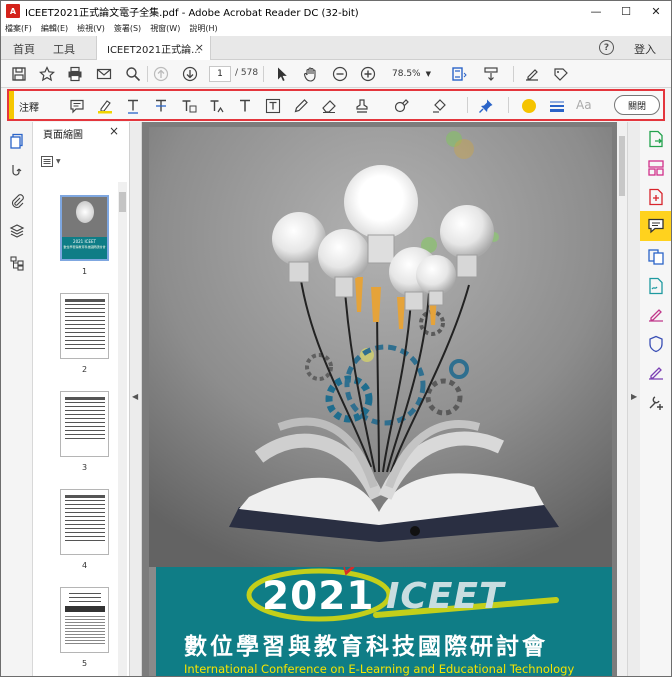  What do you see at coordinates (329, 106) in the screenshot?
I see `eraser-icon` at bounding box center [329, 106].